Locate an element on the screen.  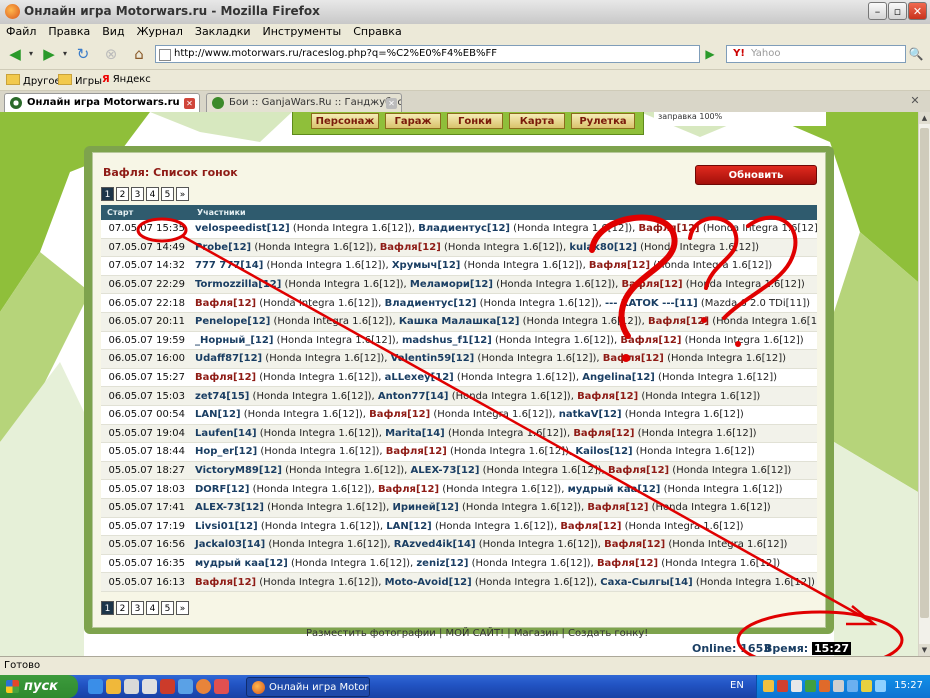
participant-link: natkaV[12] is located at coordinates (590, 414).